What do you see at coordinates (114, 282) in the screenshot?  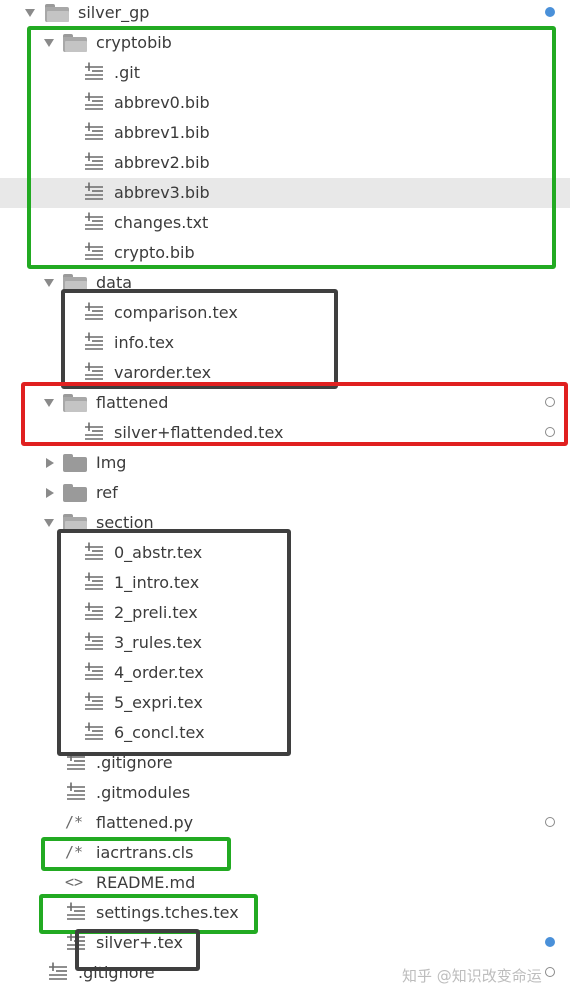 I see `tree-item-label: data` at bounding box center [114, 282].